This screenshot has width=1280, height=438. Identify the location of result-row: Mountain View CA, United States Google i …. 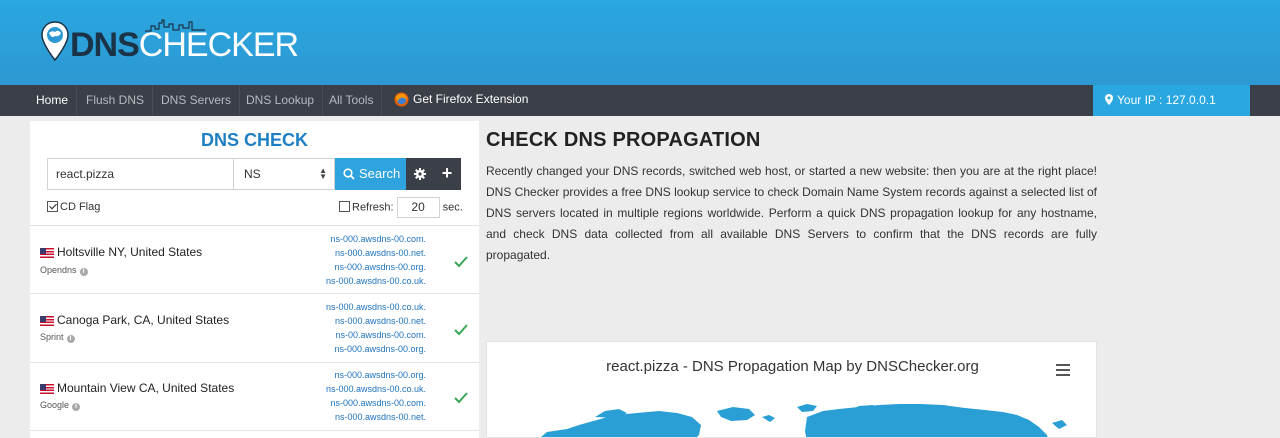
(254, 397).